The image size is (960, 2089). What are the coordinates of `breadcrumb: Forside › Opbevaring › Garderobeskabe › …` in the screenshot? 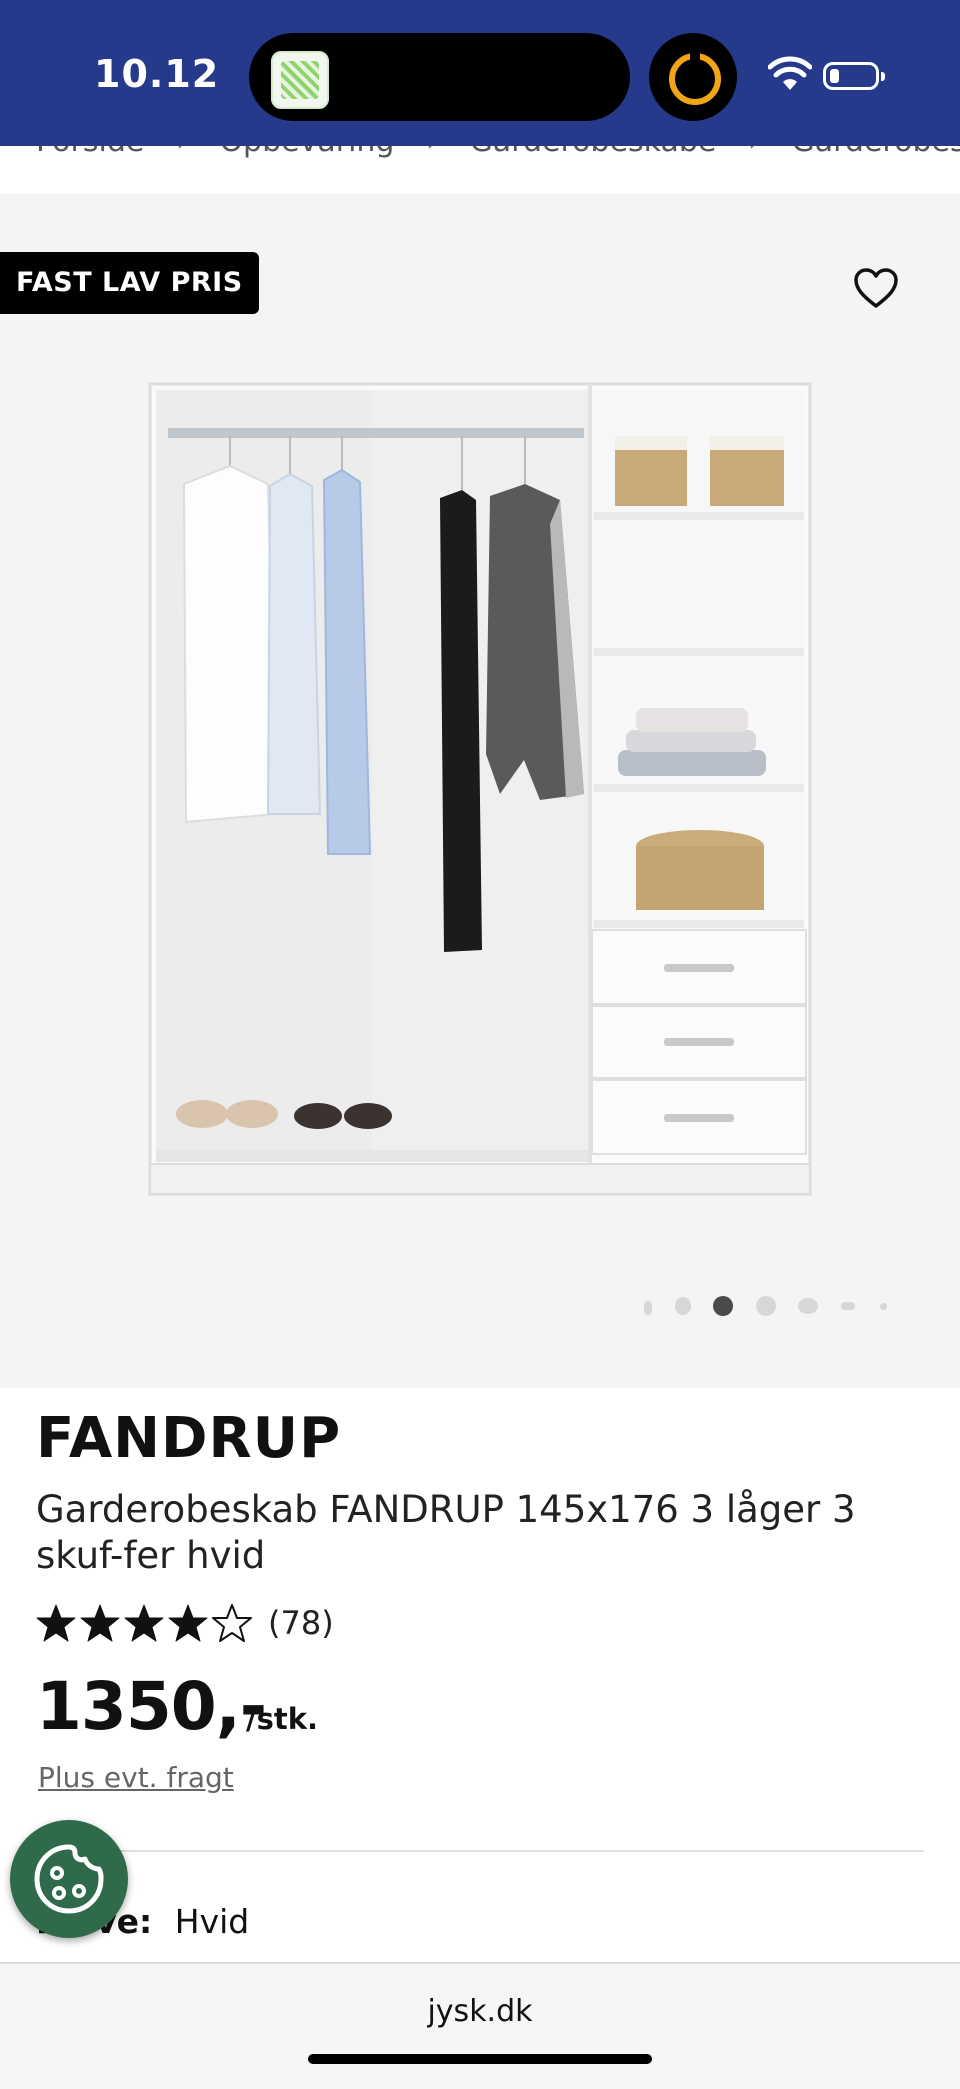 It's located at (480, 170).